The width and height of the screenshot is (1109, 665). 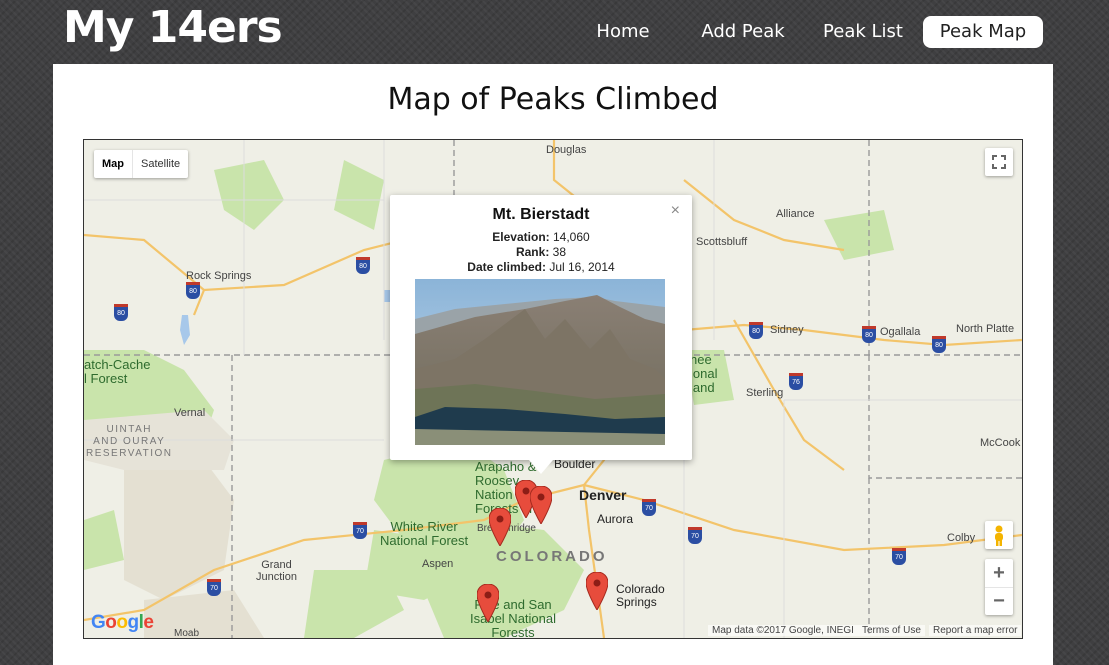 What do you see at coordinates (117, 371) in the screenshot?
I see `label-ashley-forest: atch-Cache l Forest` at bounding box center [117, 371].